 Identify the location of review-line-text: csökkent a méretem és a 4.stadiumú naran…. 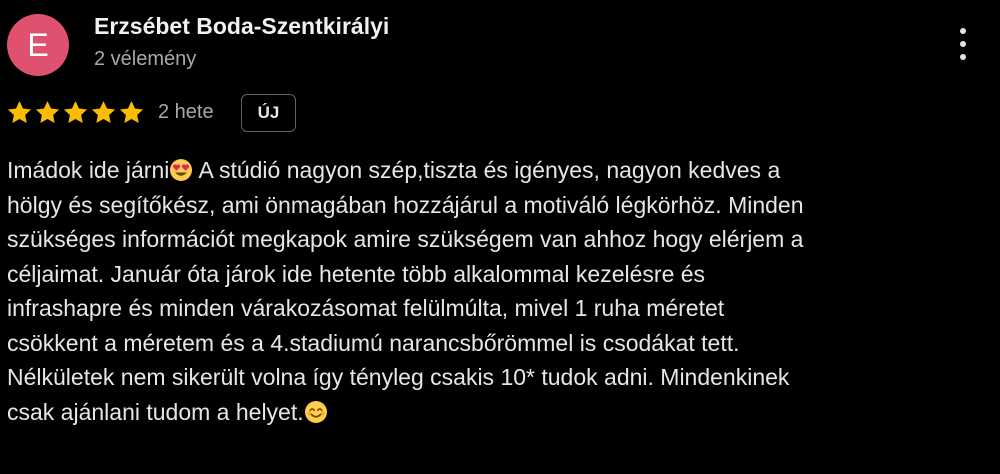
(373, 342).